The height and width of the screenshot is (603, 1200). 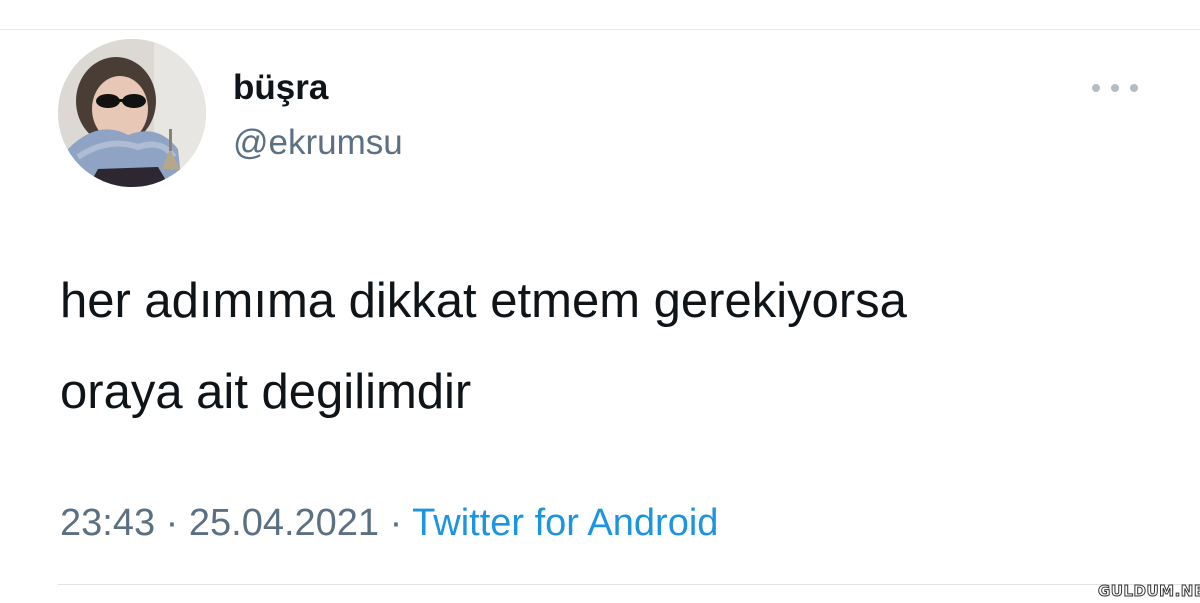 What do you see at coordinates (565, 523) in the screenshot?
I see `tweet-source-link: Twitter for Android` at bounding box center [565, 523].